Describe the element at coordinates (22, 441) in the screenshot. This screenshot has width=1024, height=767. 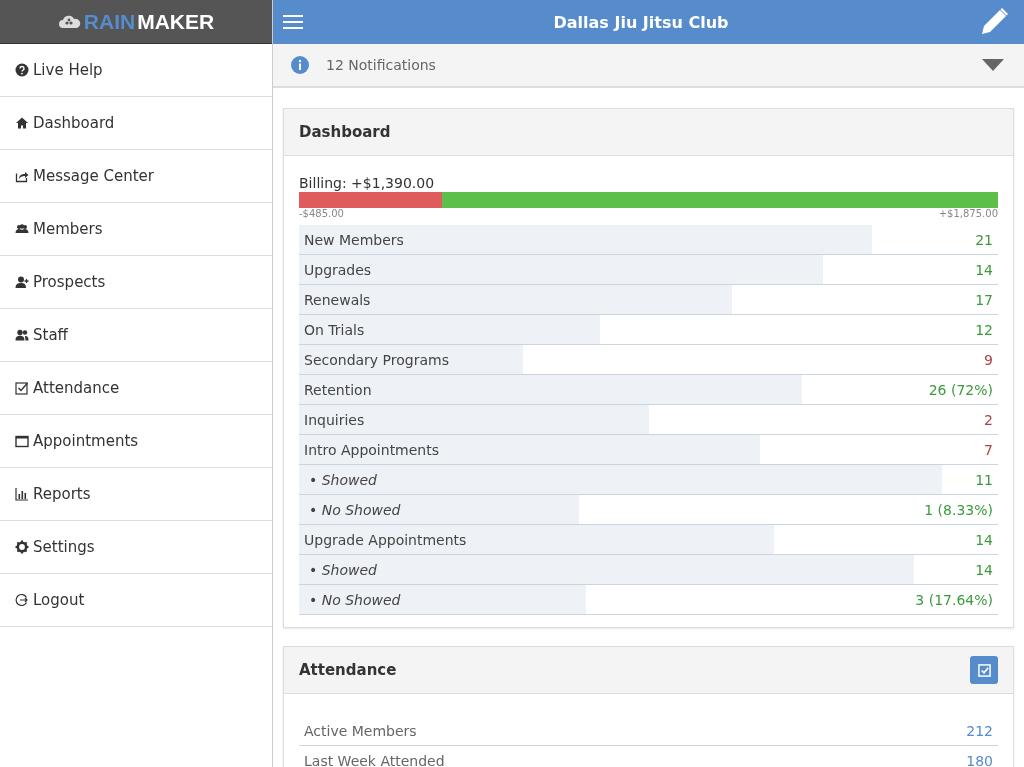
I see `calendar-icon` at that location.